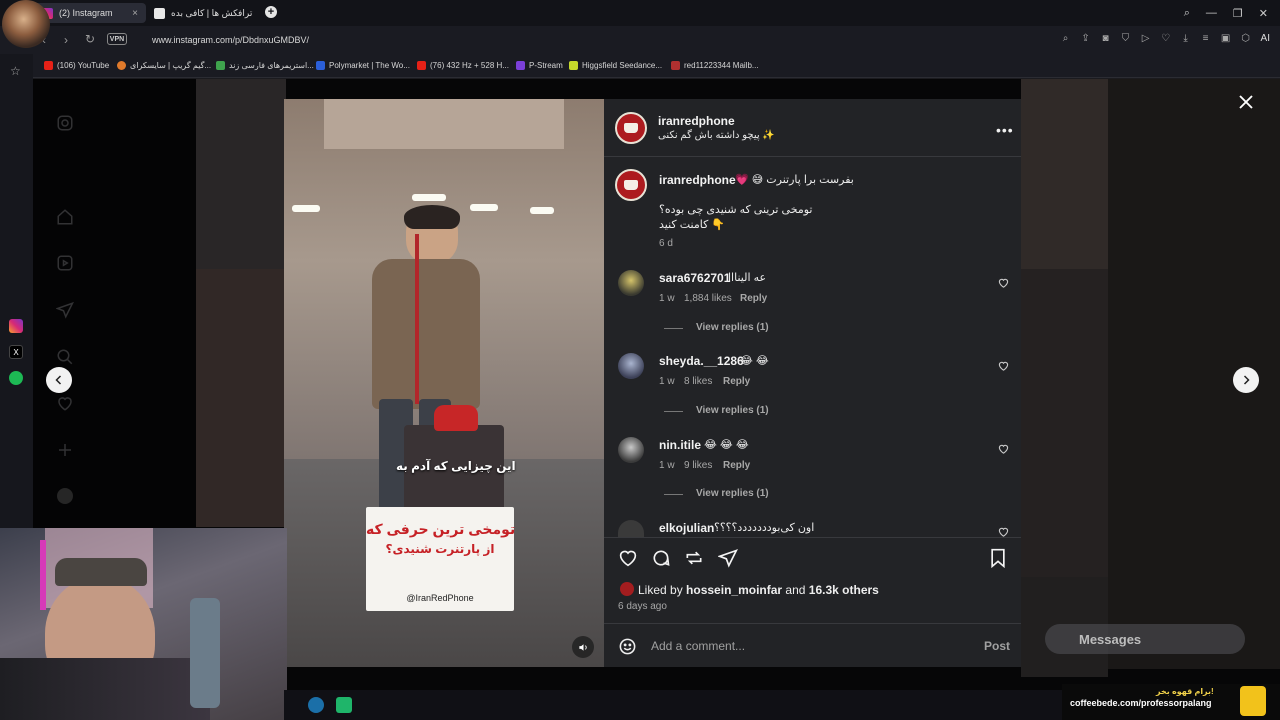 This screenshot has width=1280, height=720. What do you see at coordinates (708, 298) in the screenshot?
I see `comment-likes: 1,884 likes` at bounding box center [708, 298].